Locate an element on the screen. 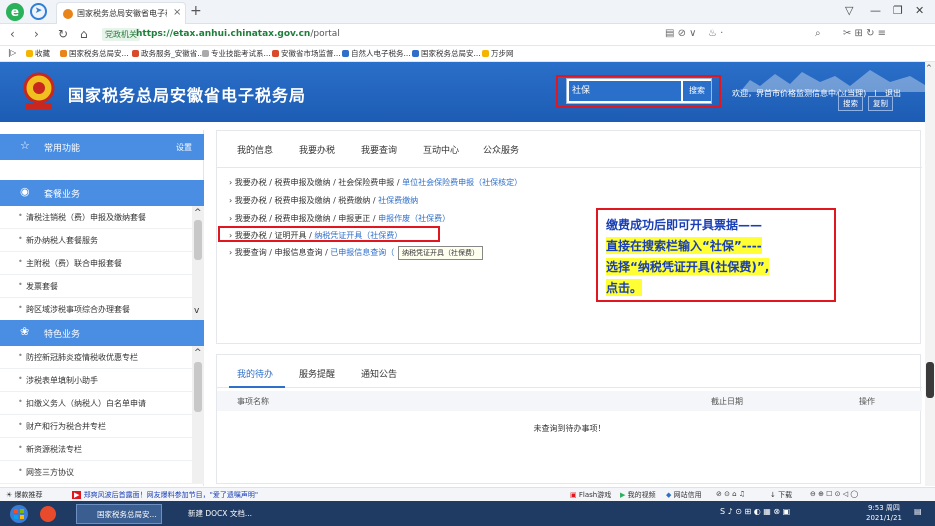 The width and height of the screenshot is (935, 526). site-credit-link: ◆ 网站信用 is located at coordinates (684, 495).